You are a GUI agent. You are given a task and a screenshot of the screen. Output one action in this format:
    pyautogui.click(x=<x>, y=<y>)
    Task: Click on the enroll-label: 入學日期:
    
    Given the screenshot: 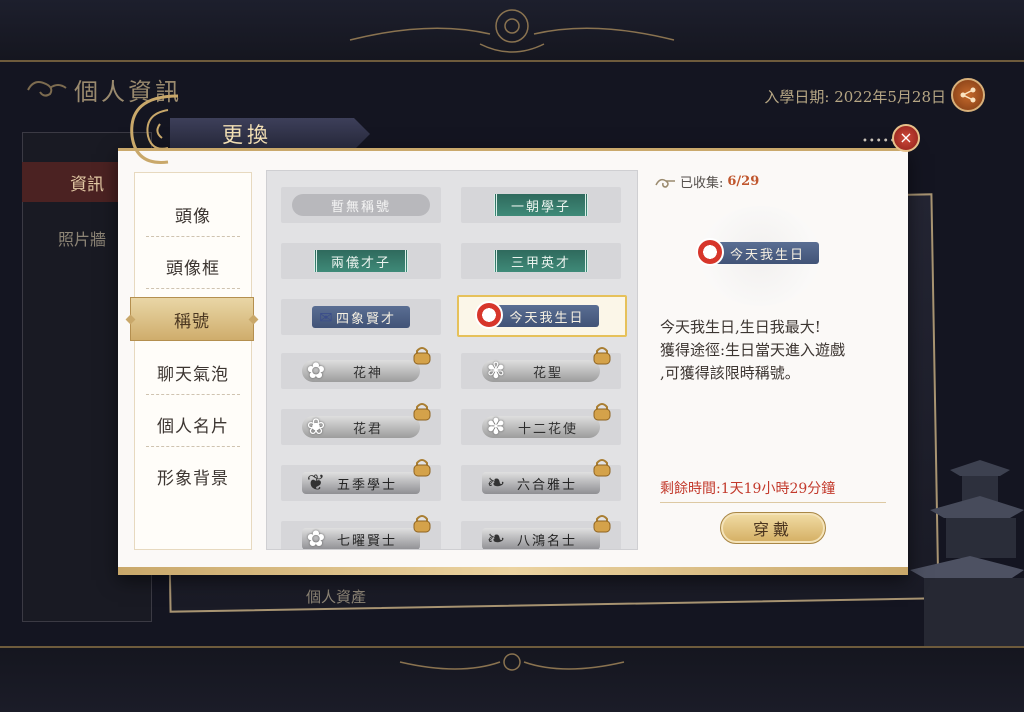 What is the action you would take?
    pyautogui.click(x=797, y=97)
    